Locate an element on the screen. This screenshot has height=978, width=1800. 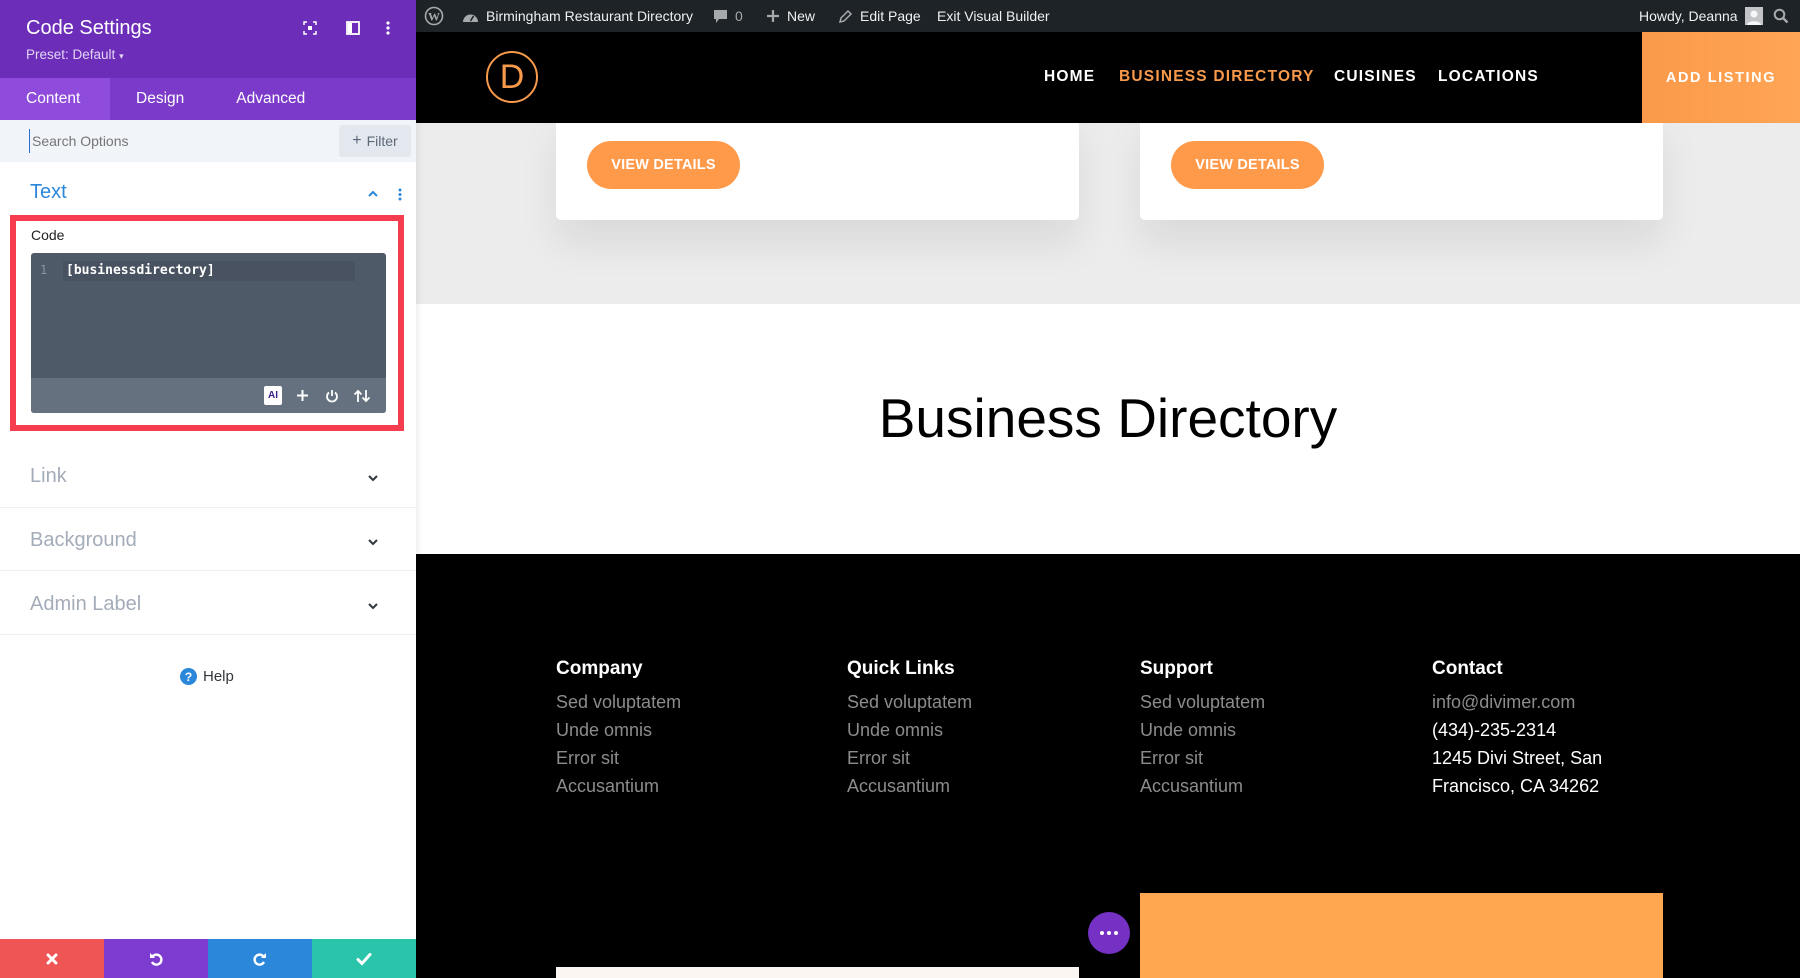
undo-button is located at coordinates (156, 958).